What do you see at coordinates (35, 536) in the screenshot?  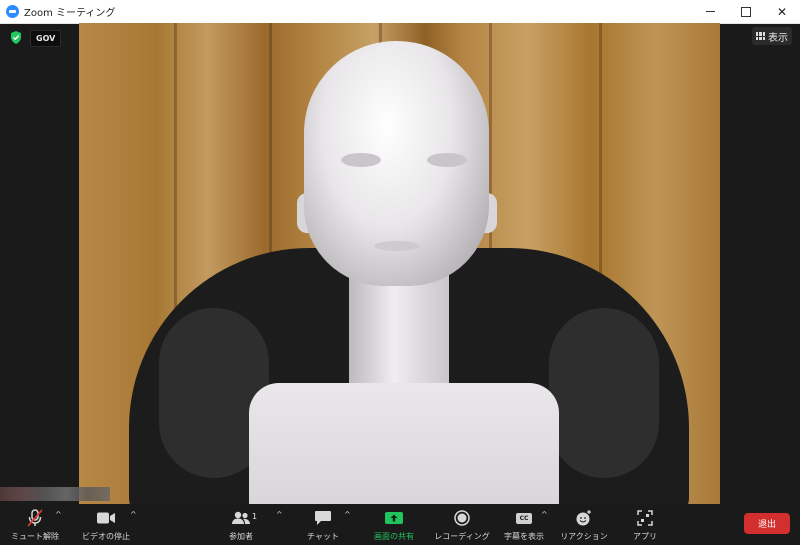 I see `mute-label: ミュート解除` at bounding box center [35, 536].